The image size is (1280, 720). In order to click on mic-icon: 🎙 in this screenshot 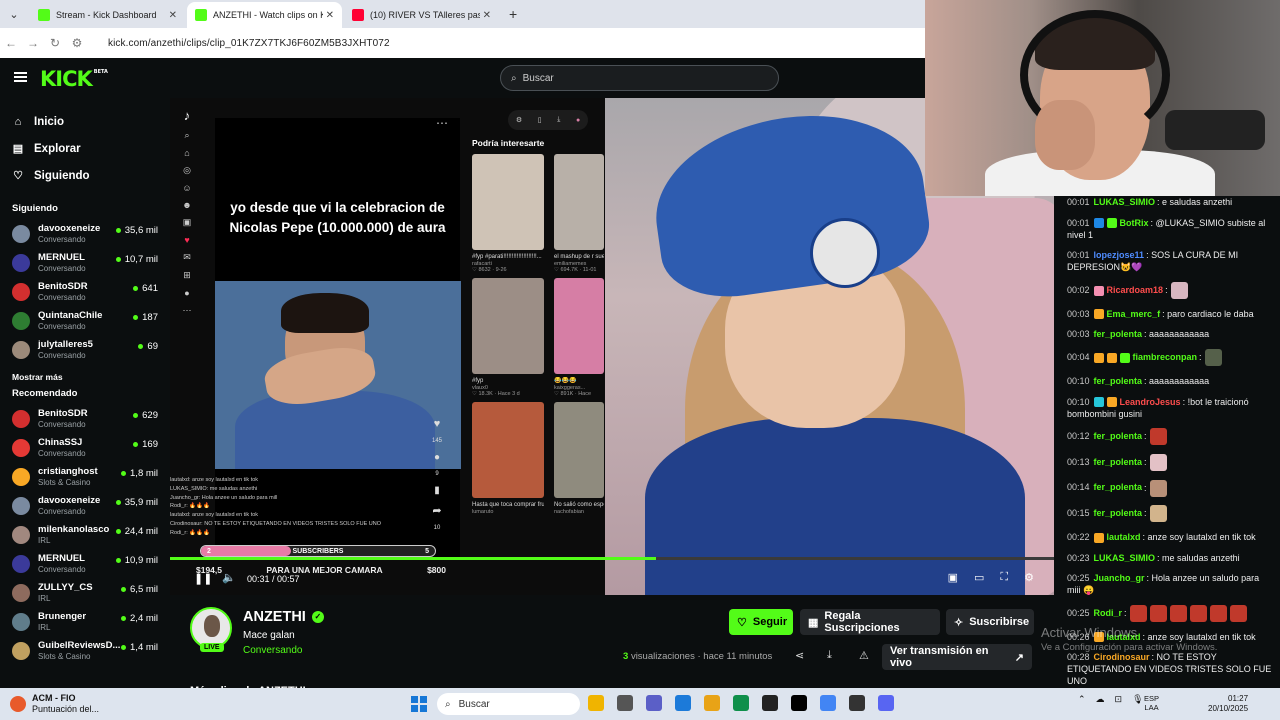, I will do `click(1137, 699)`.